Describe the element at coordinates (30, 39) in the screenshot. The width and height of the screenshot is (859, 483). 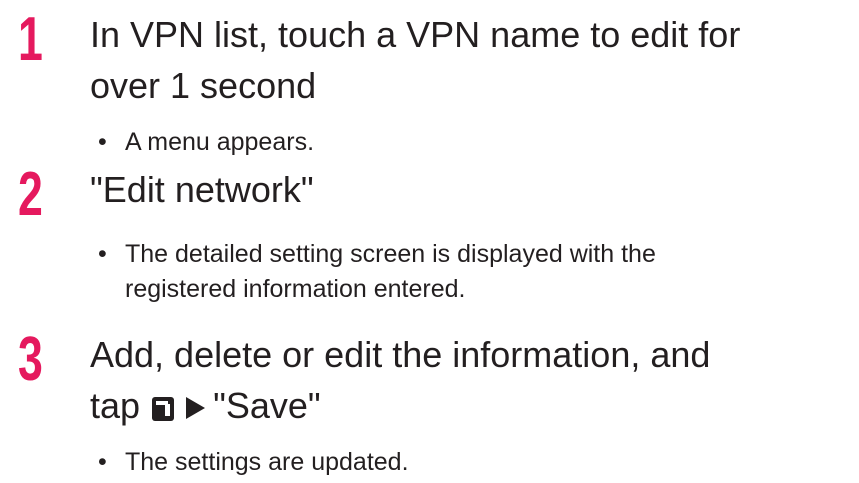
I see `step-number-1: 1` at that location.